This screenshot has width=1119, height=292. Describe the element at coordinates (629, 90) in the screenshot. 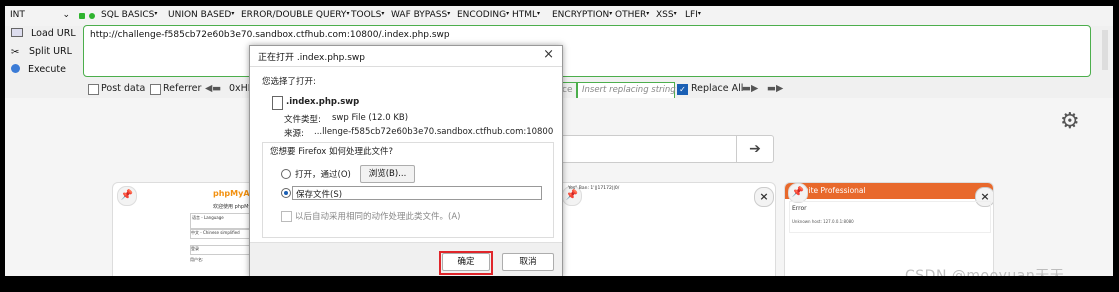

I see `replacing-string-placeholder: Insert replacing string` at that location.